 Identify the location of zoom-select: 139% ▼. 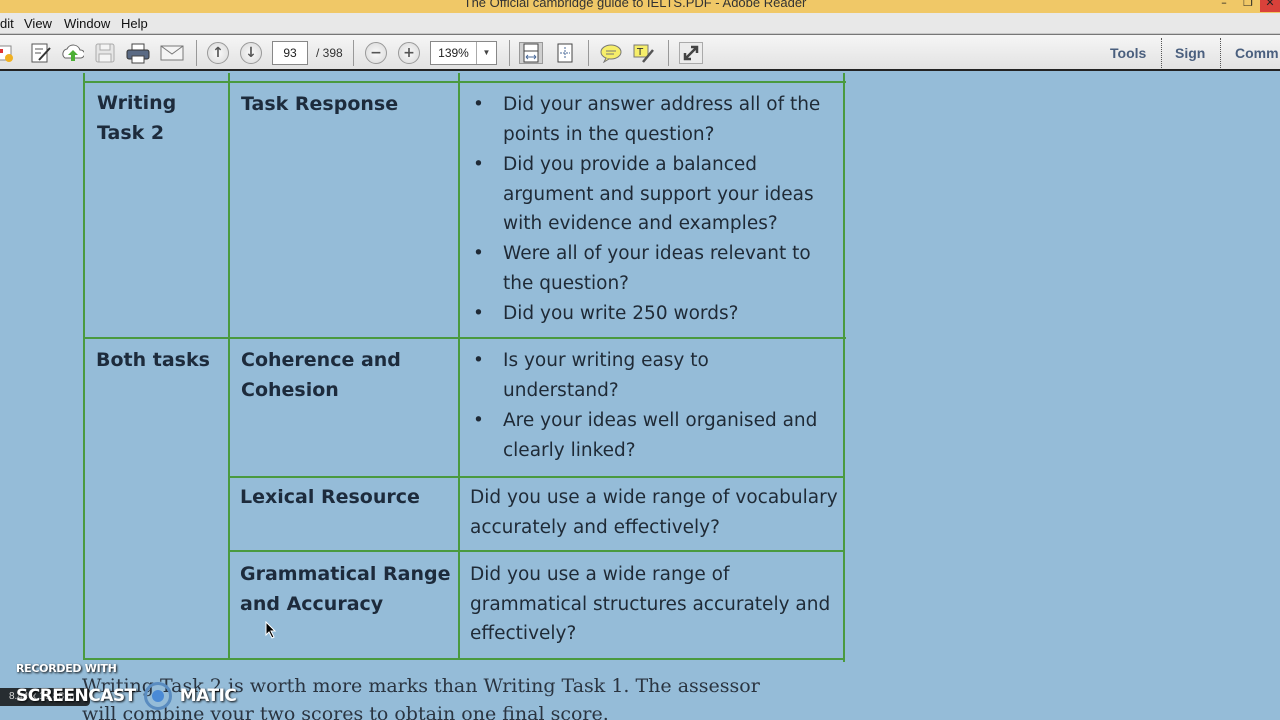
(463, 53).